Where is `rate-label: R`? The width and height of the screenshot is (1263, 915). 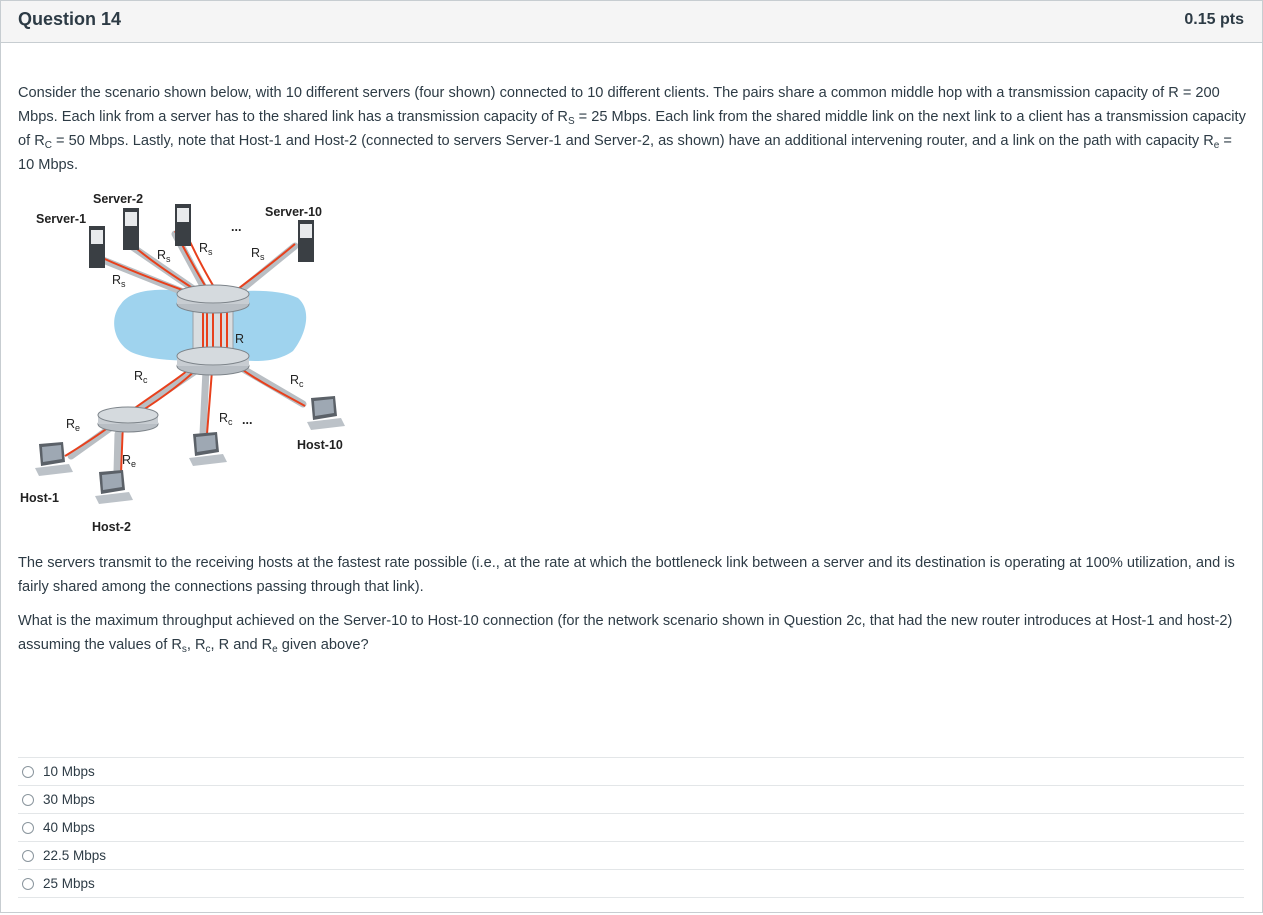 rate-label: R is located at coordinates (239, 339).